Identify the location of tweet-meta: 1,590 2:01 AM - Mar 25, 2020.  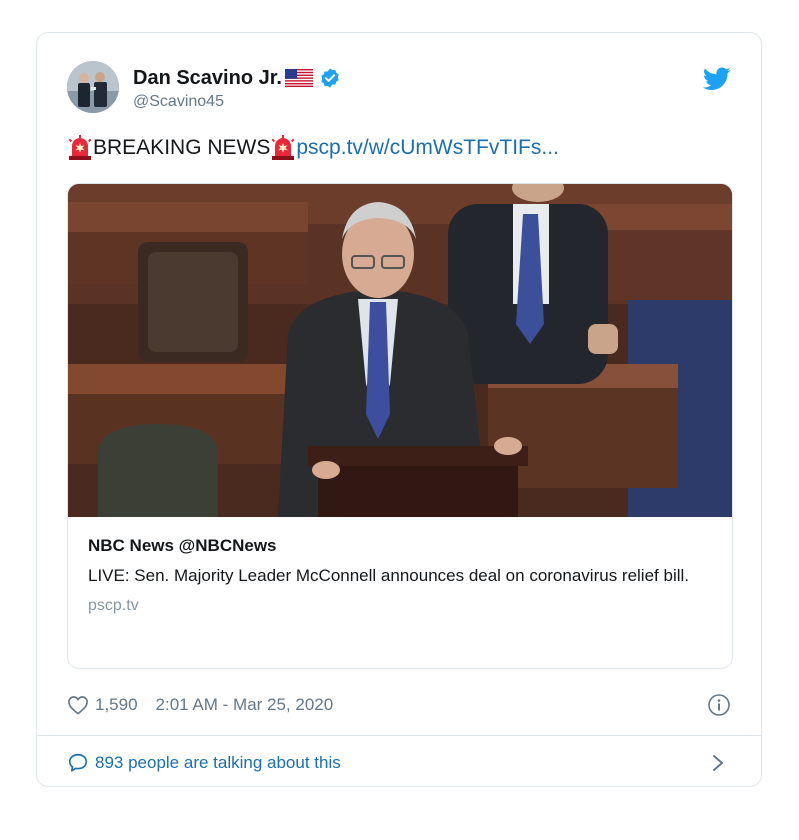
(399, 705).